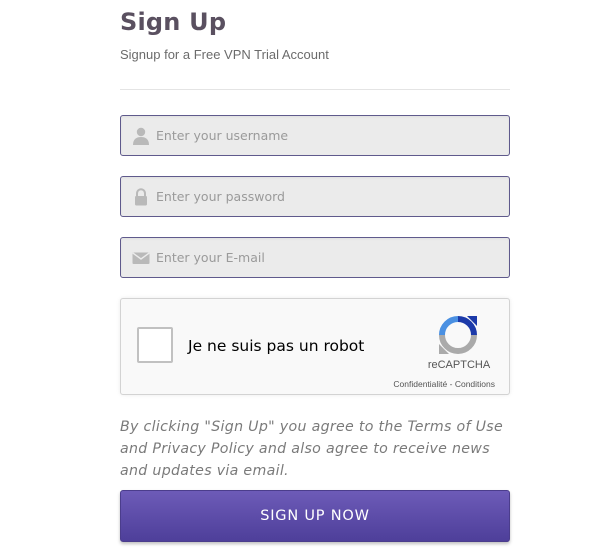  I want to click on privacy-link: Confidentialité, so click(420, 384).